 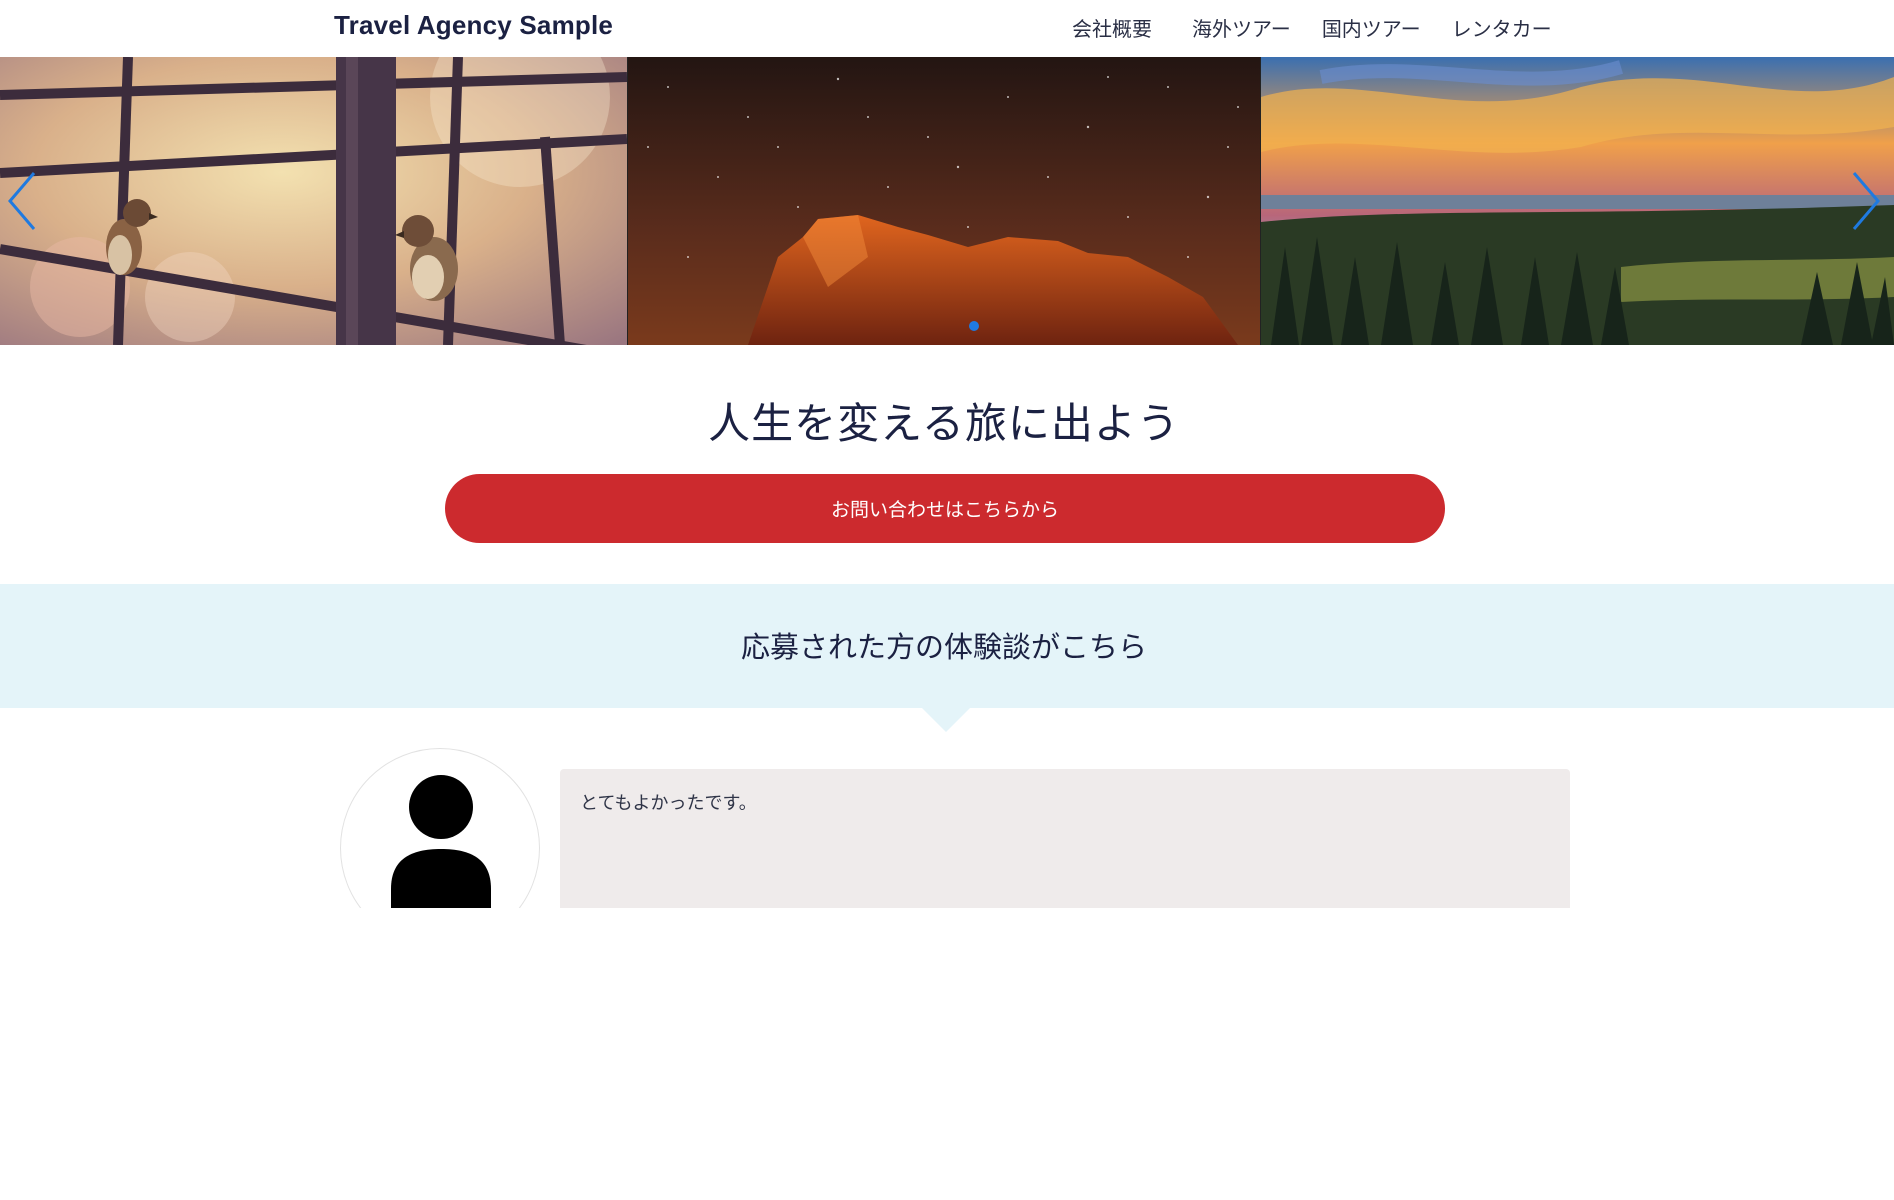 I want to click on testimonials-header-band: 応募された方の体験談がこちら, so click(x=947, y=646).